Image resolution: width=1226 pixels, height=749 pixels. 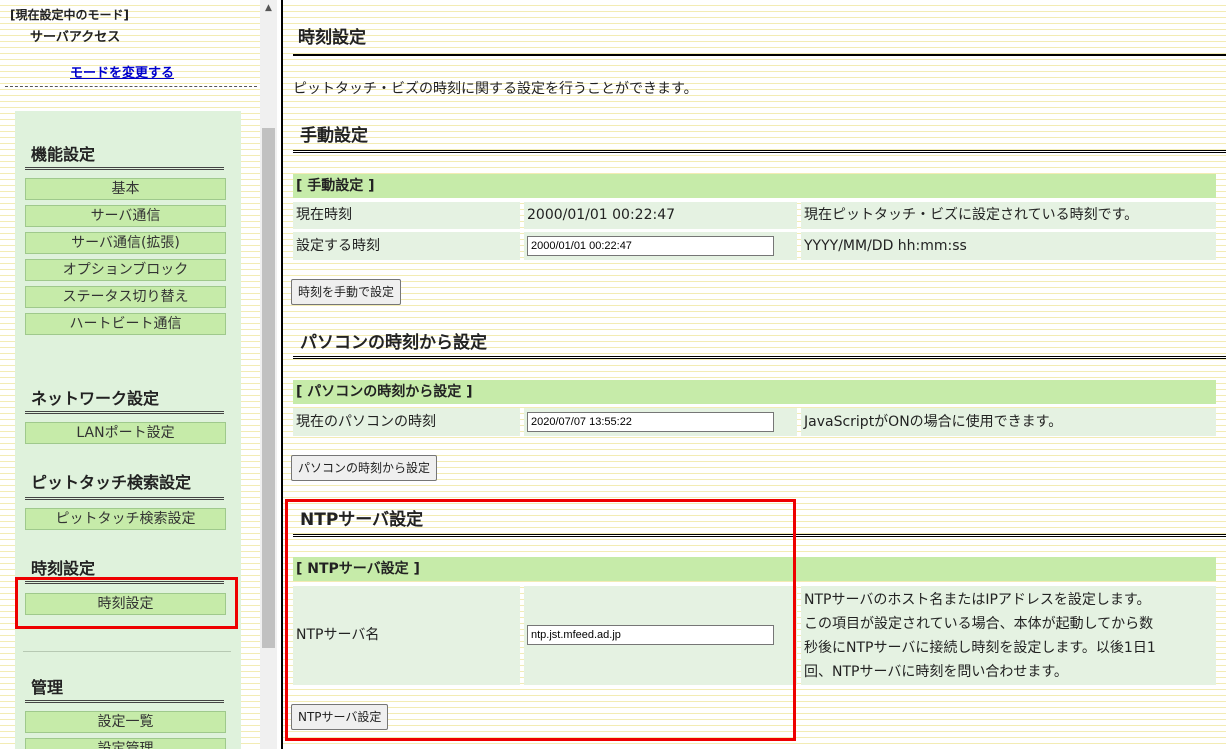 I want to click on title-rule, so click(x=759, y=55).